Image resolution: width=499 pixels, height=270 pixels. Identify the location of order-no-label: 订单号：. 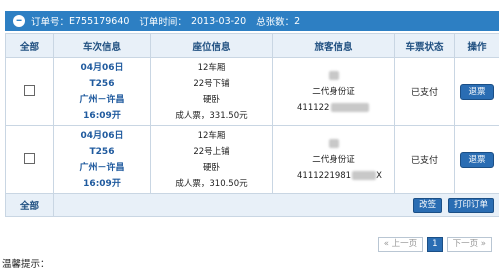
(50, 21).